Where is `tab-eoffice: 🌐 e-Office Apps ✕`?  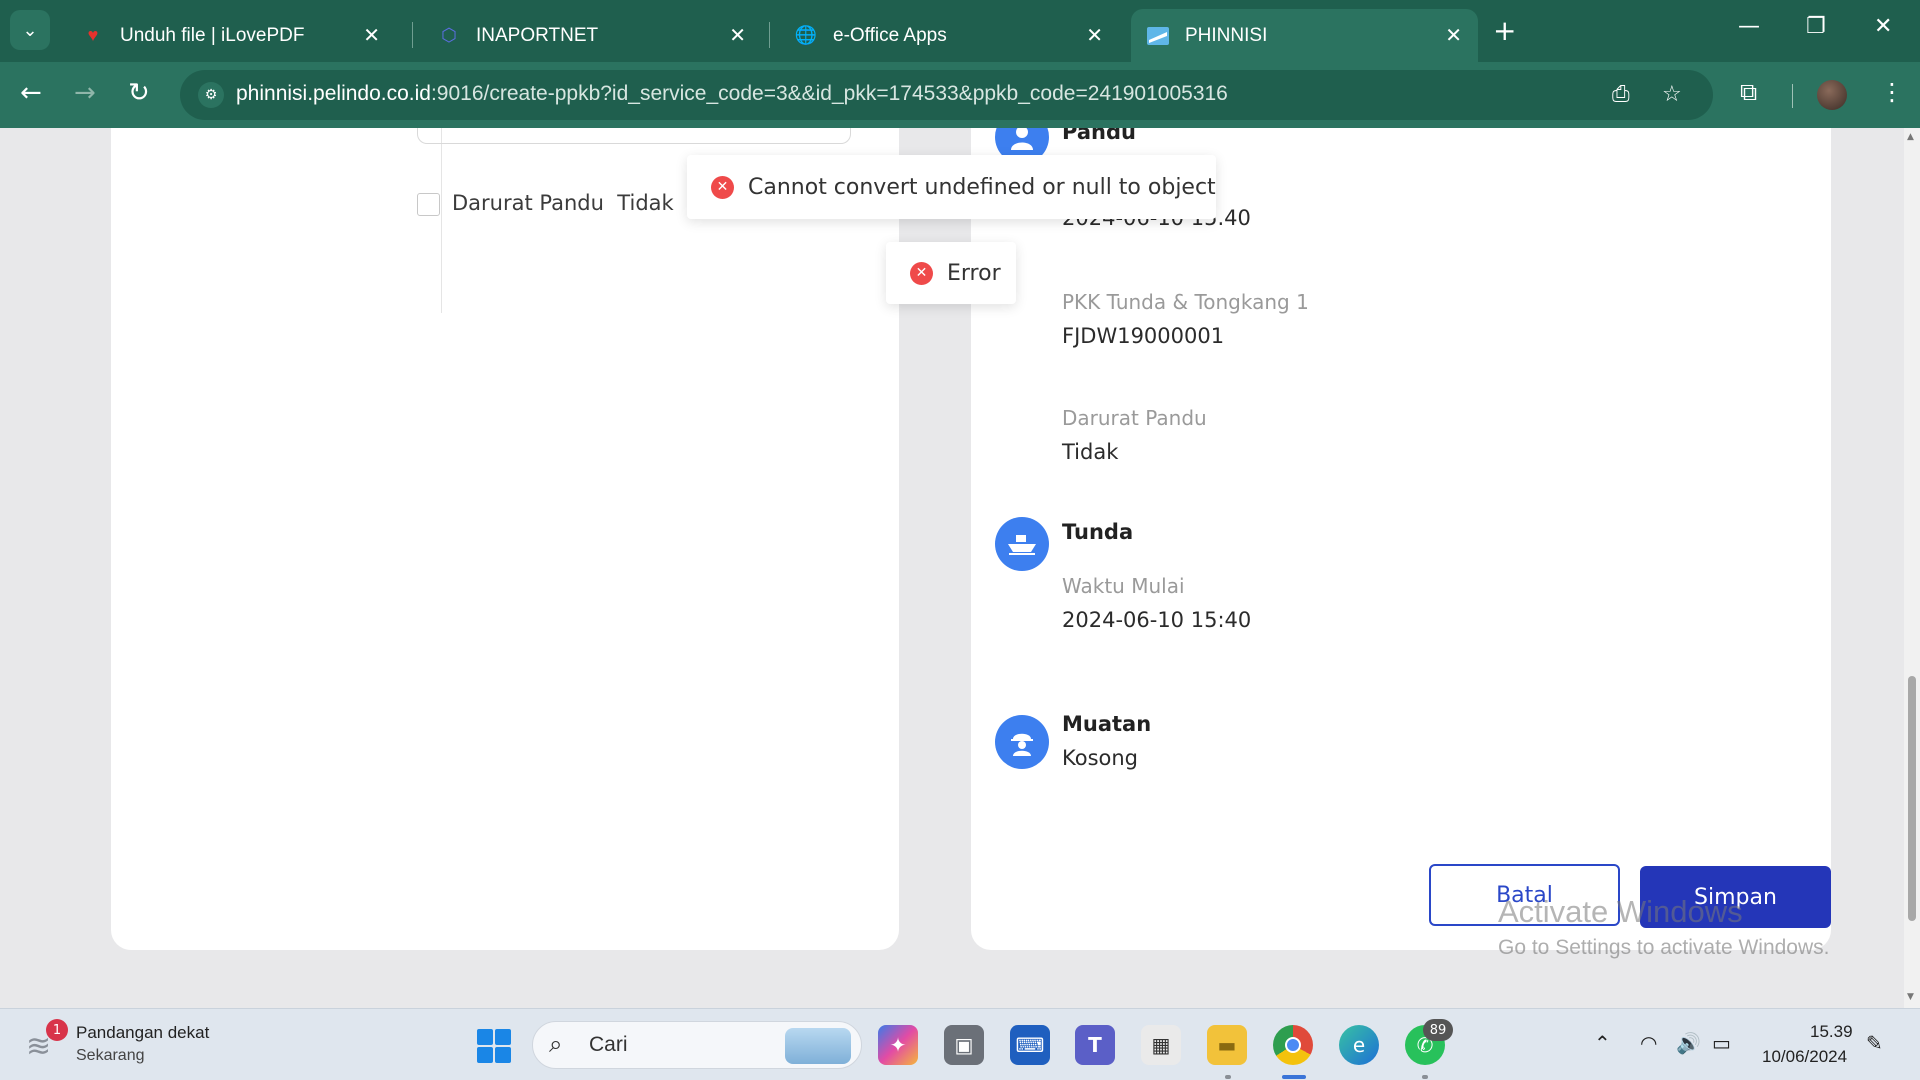
tab-eoffice: 🌐 e-Office Apps ✕ is located at coordinates (949, 35).